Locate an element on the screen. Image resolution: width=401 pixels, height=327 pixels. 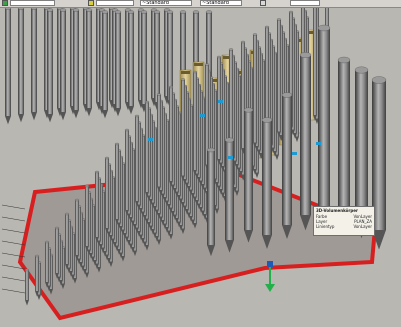
tooltip-title: 3D-Volumenkörper is located at coordinates (337, 210).